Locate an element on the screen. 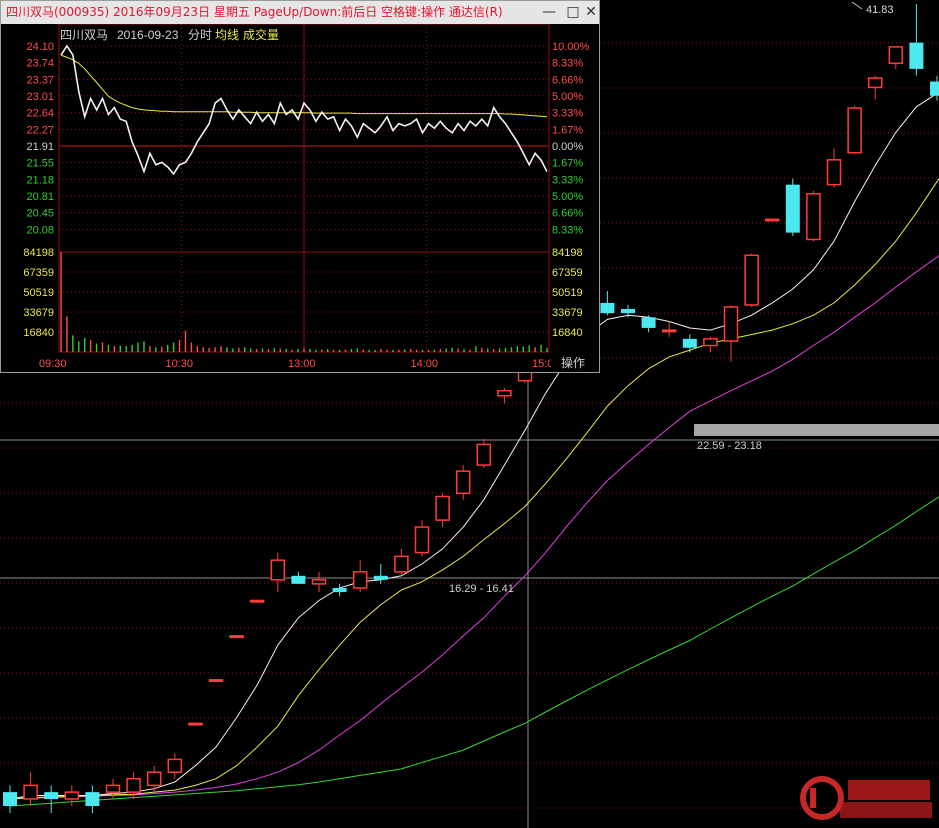 This screenshot has width=939, height=828. volume-tick-label: 50519 is located at coordinates (38, 293).